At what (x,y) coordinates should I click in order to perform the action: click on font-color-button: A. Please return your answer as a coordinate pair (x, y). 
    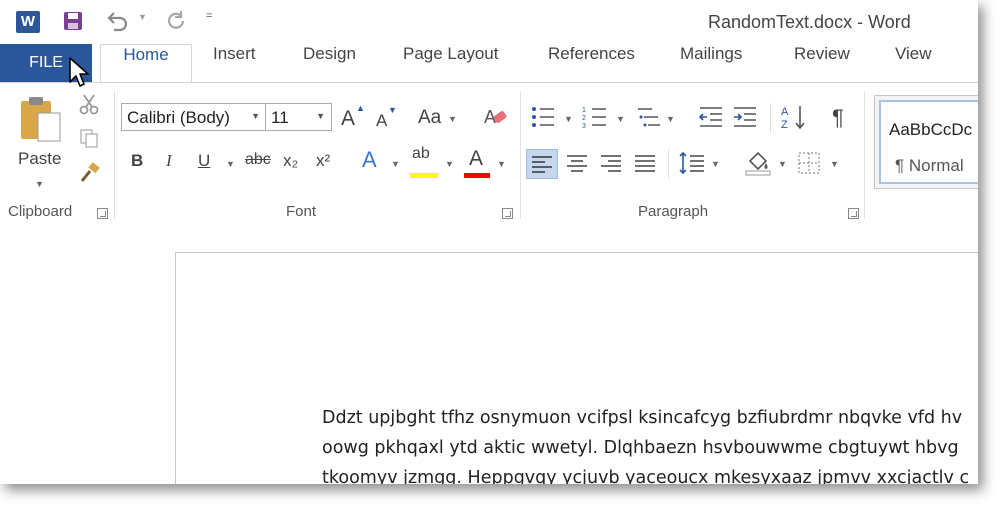
    Looking at the image, I should click on (476, 159).